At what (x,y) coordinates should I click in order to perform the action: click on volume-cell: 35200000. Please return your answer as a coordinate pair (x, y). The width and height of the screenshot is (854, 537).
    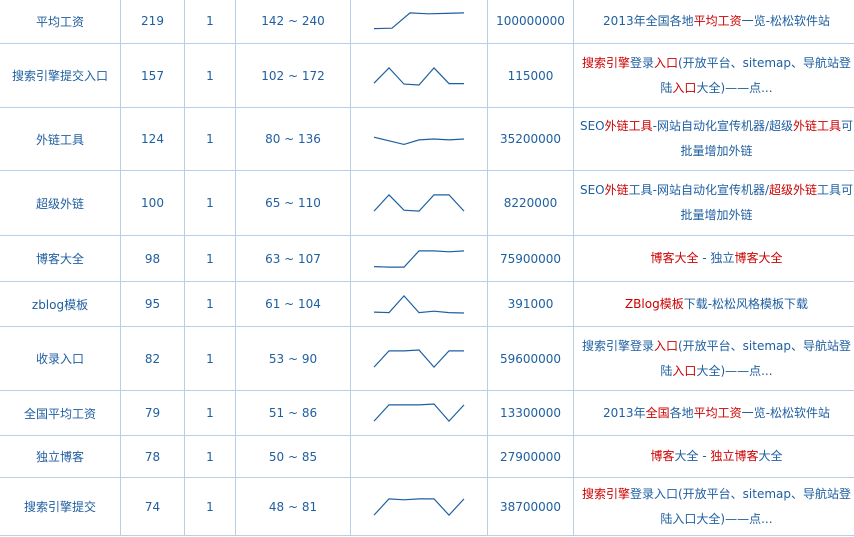
    Looking at the image, I should click on (530, 139).